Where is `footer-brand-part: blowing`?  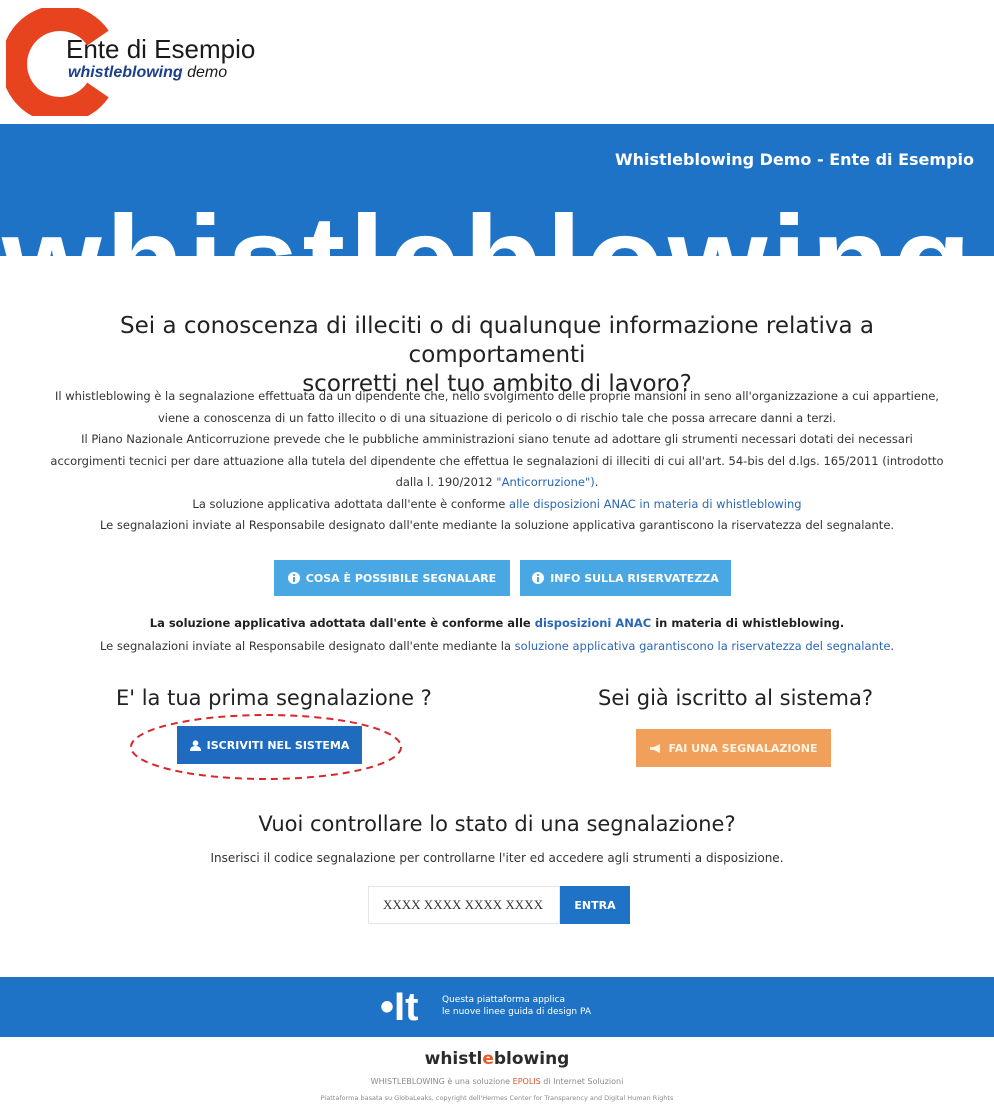 footer-brand-part: blowing is located at coordinates (531, 1059).